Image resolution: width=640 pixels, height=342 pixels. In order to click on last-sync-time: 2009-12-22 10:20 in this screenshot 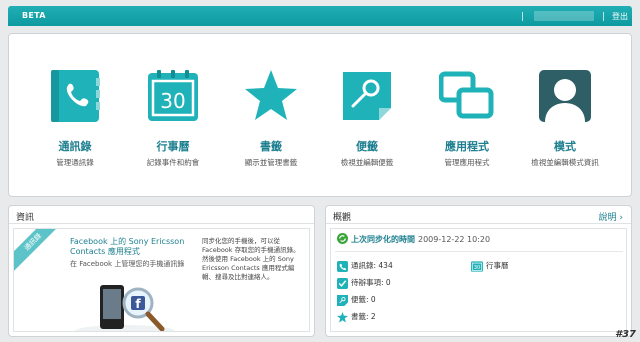, I will do `click(454, 239)`.